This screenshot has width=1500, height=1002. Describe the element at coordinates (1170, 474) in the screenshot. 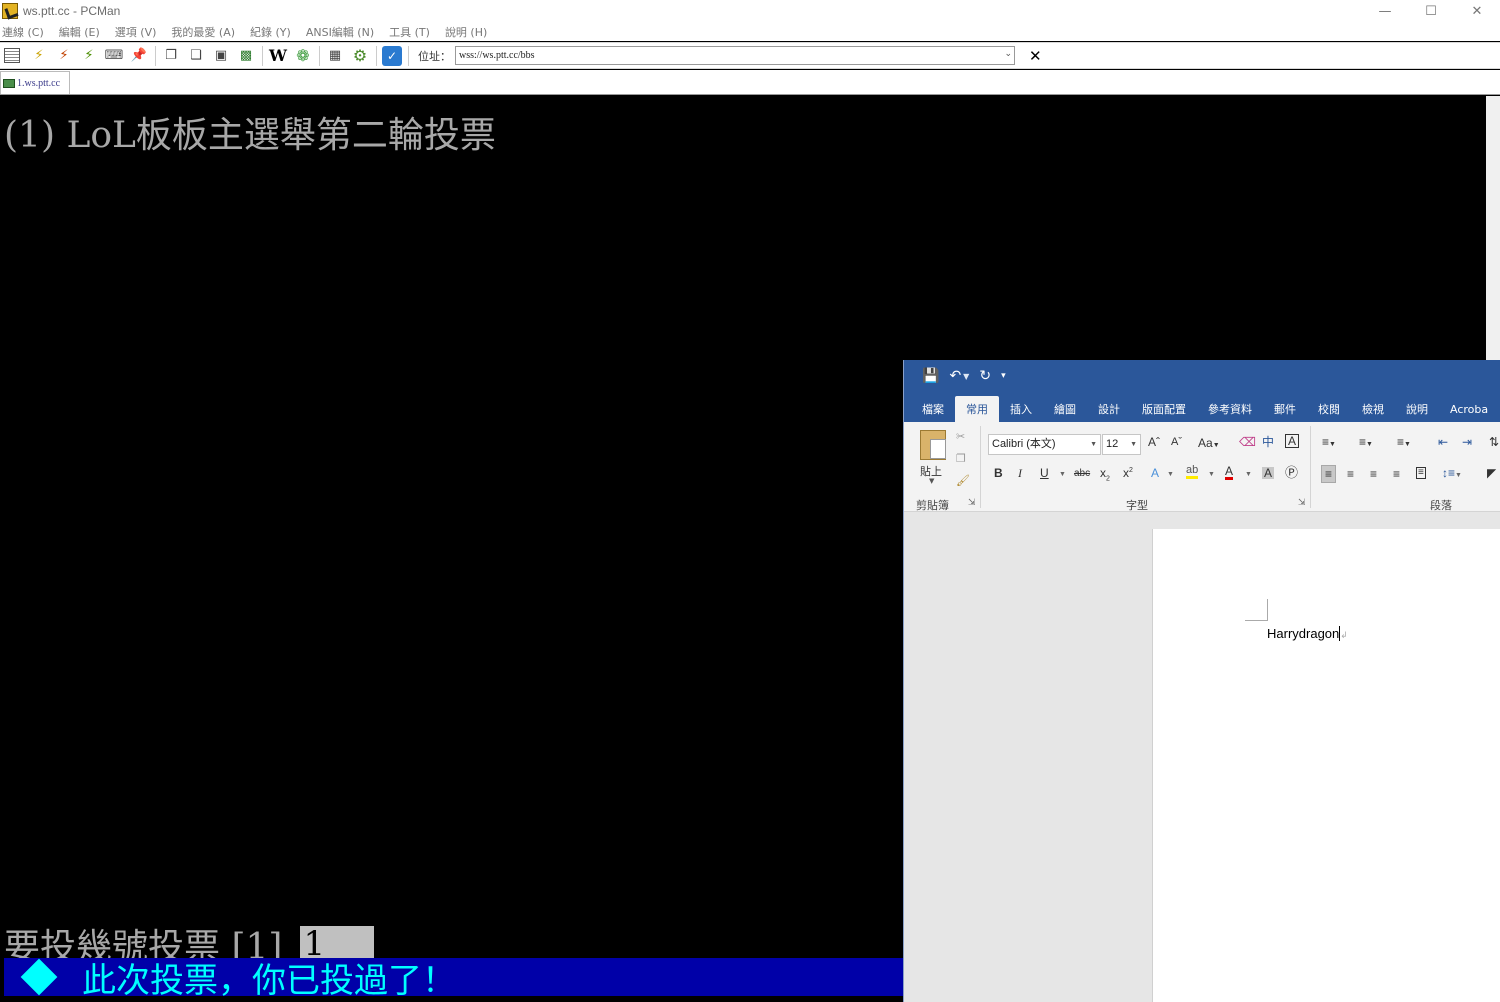

I see `text-effects-dropdown-icon: ▼` at that location.